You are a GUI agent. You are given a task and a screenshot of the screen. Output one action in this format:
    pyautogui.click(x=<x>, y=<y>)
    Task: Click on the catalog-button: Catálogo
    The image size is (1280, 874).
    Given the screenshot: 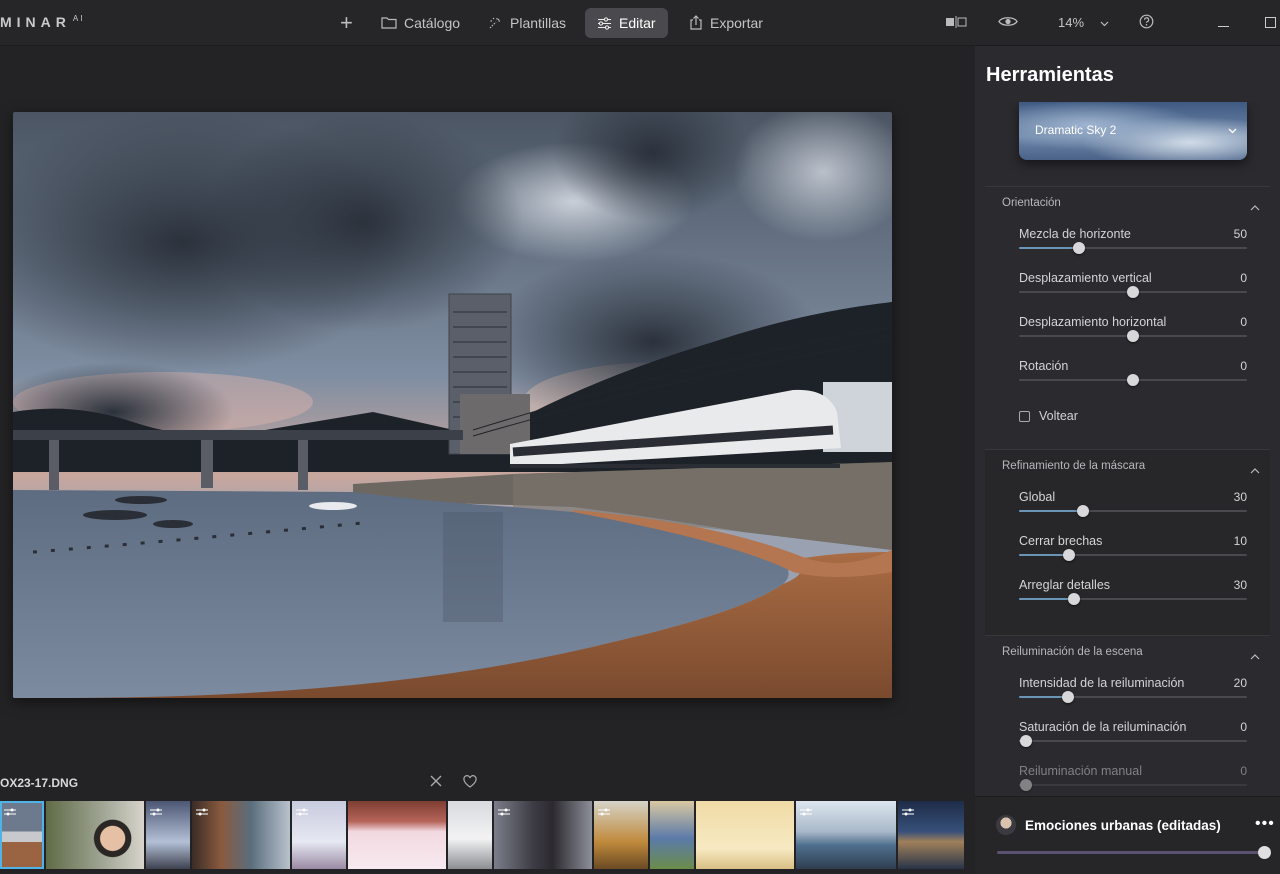 What is the action you would take?
    pyautogui.click(x=420, y=22)
    